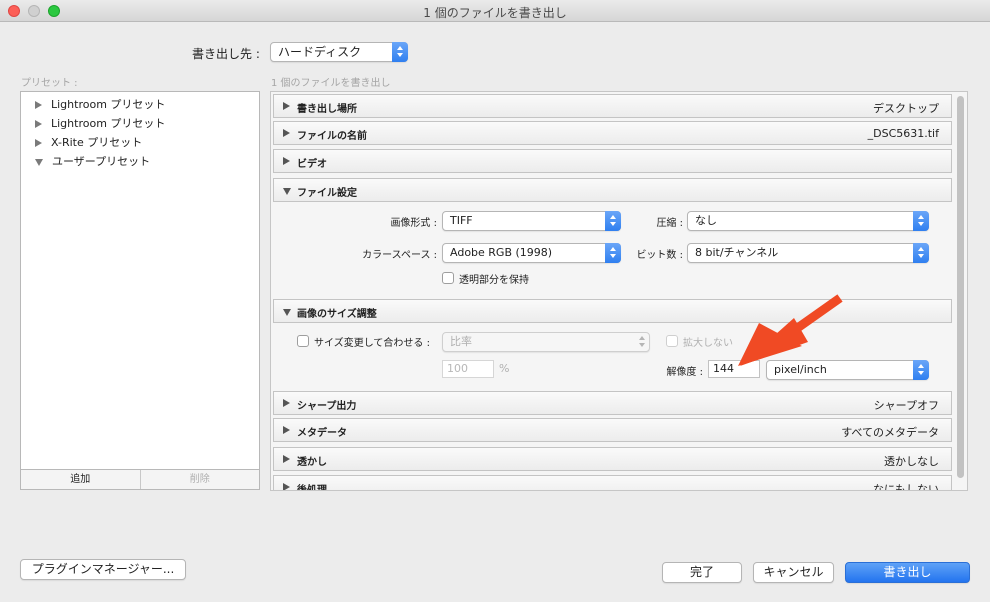 Image resolution: width=990 pixels, height=602 pixels. Describe the element at coordinates (808, 221) in the screenshot. I see `compression-dropdown: なし` at that location.